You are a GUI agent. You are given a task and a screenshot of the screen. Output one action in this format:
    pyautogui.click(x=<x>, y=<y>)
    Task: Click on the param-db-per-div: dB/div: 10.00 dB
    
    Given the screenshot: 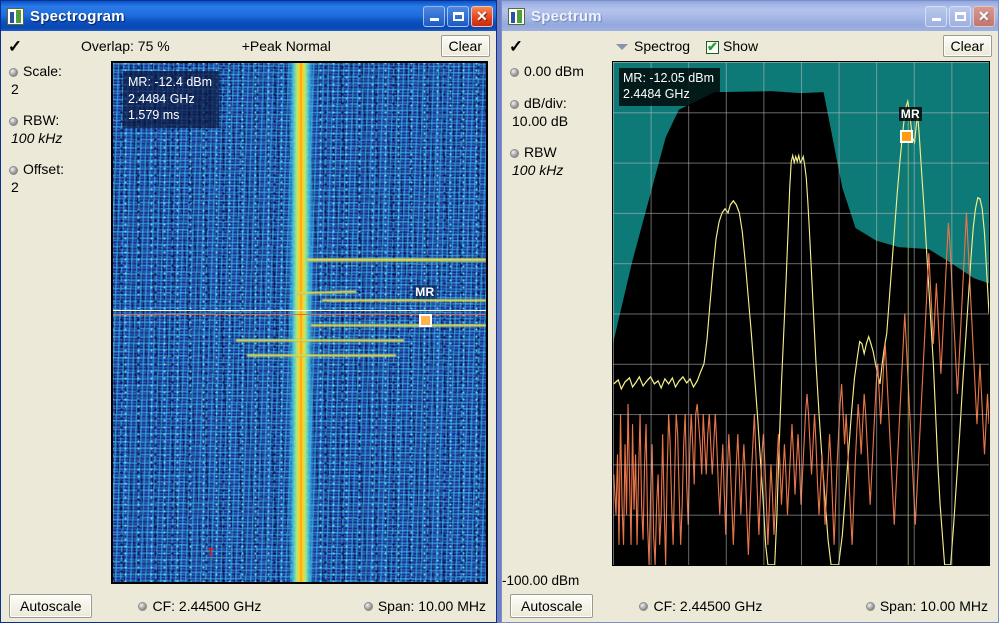 What is the action you would take?
    pyautogui.click(x=561, y=112)
    